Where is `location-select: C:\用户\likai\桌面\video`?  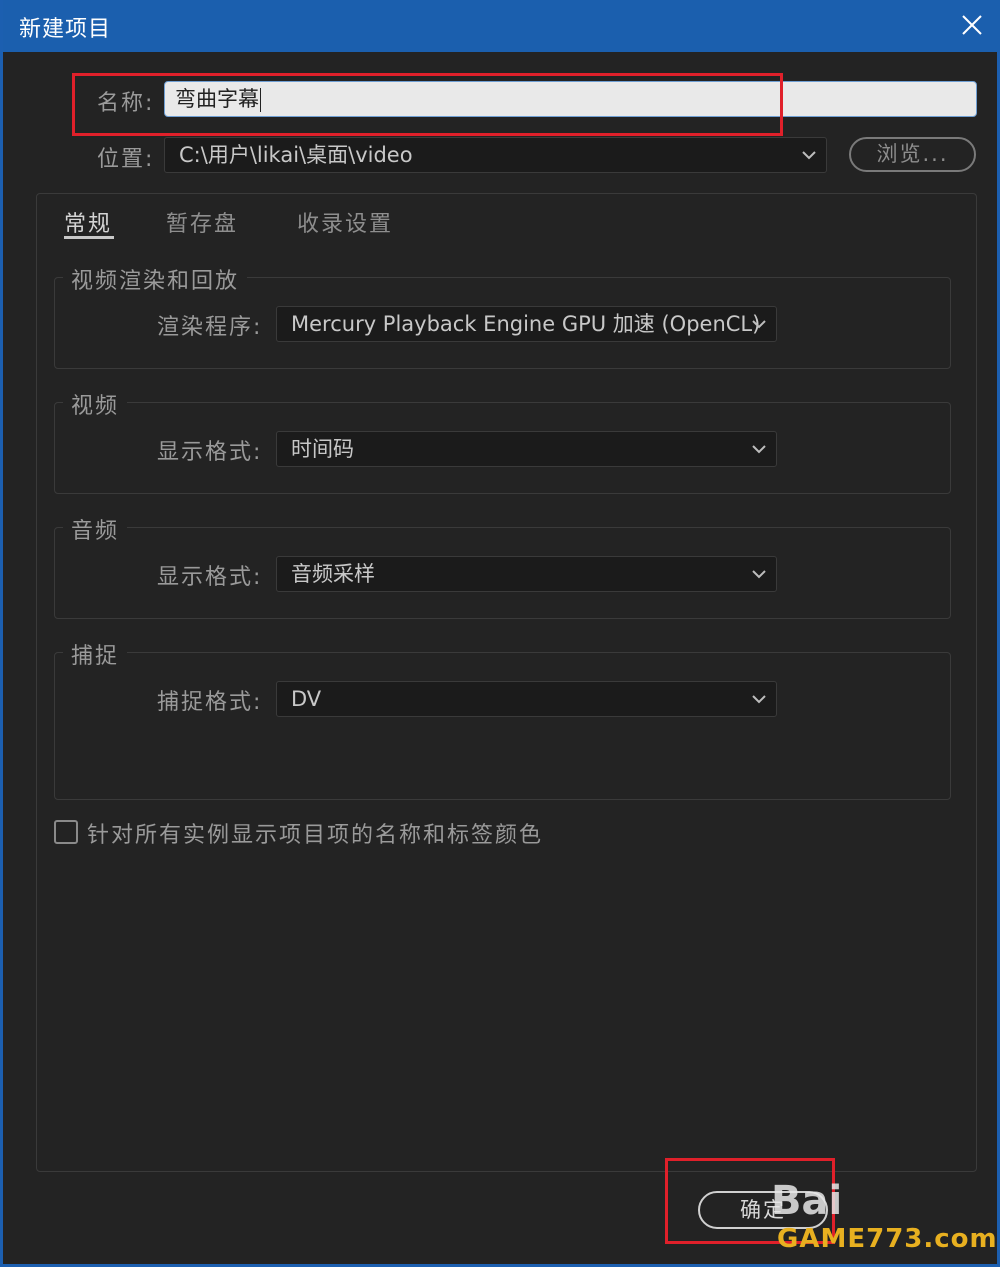 location-select: C:\用户\likai\桌面\video is located at coordinates (495, 155).